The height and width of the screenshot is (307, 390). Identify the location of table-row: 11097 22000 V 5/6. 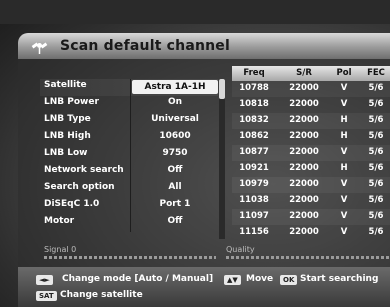
(311, 217).